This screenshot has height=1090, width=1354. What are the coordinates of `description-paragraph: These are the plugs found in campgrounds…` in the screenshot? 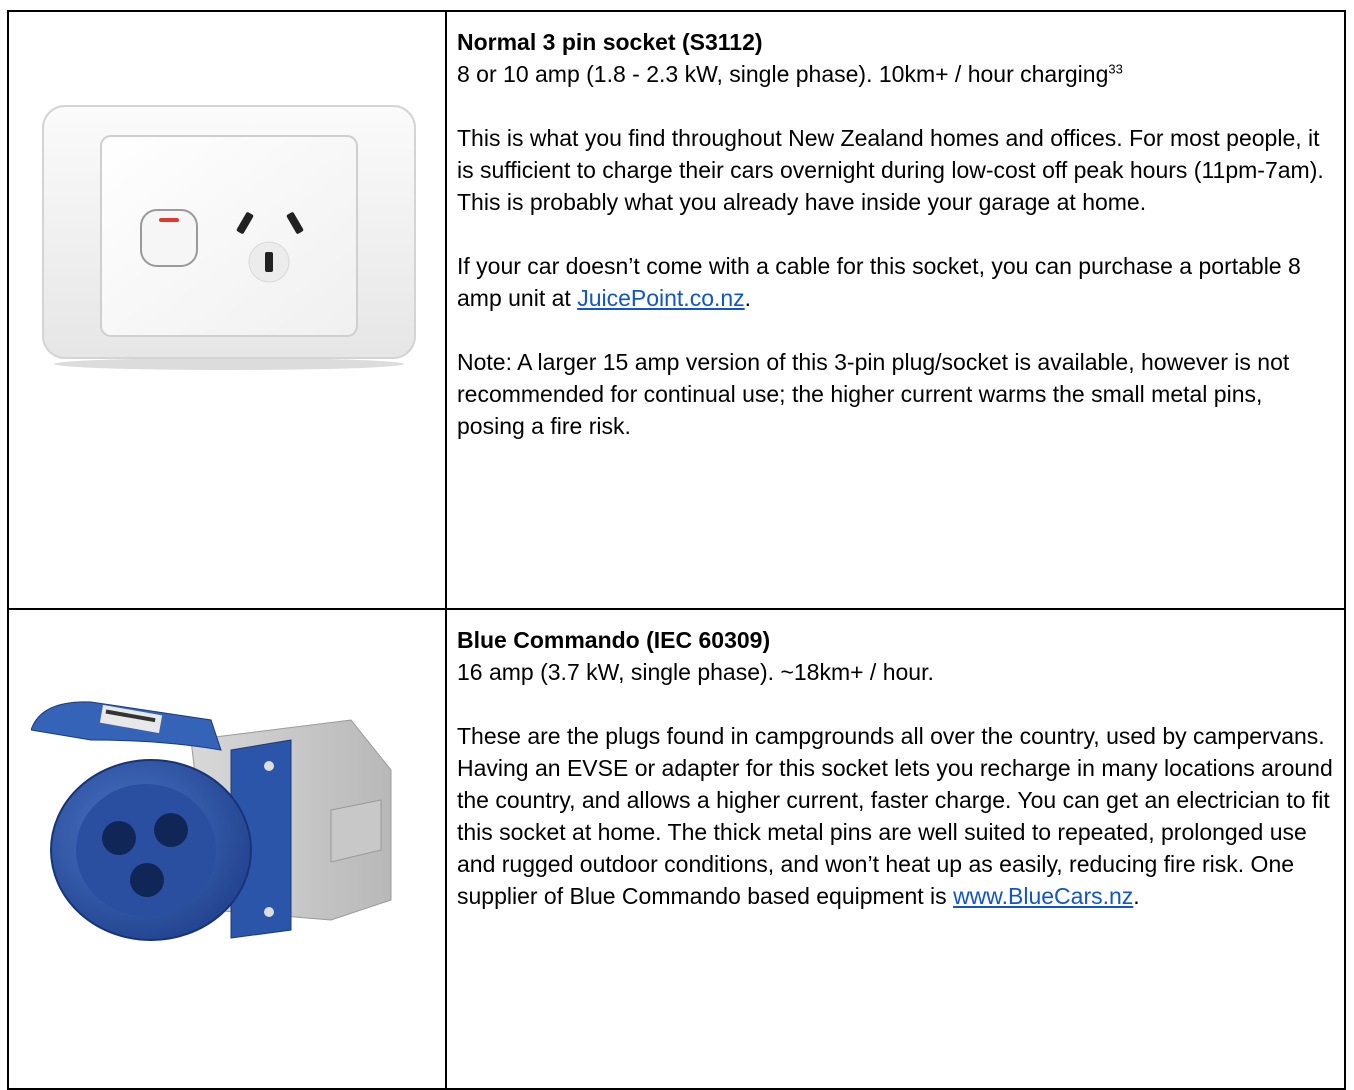 It's located at (895, 816).